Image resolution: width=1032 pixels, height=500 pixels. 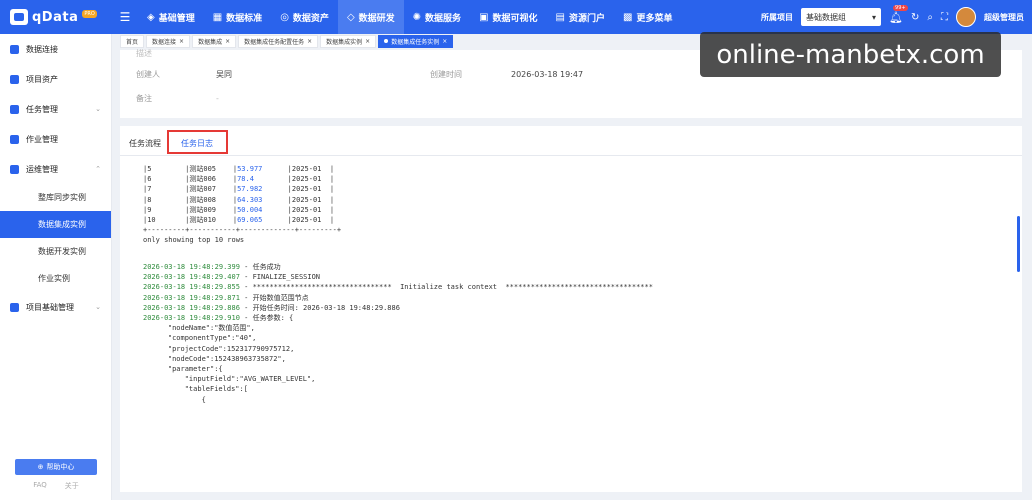 I want to click on nav-label: 数据资产, so click(x=310, y=18).